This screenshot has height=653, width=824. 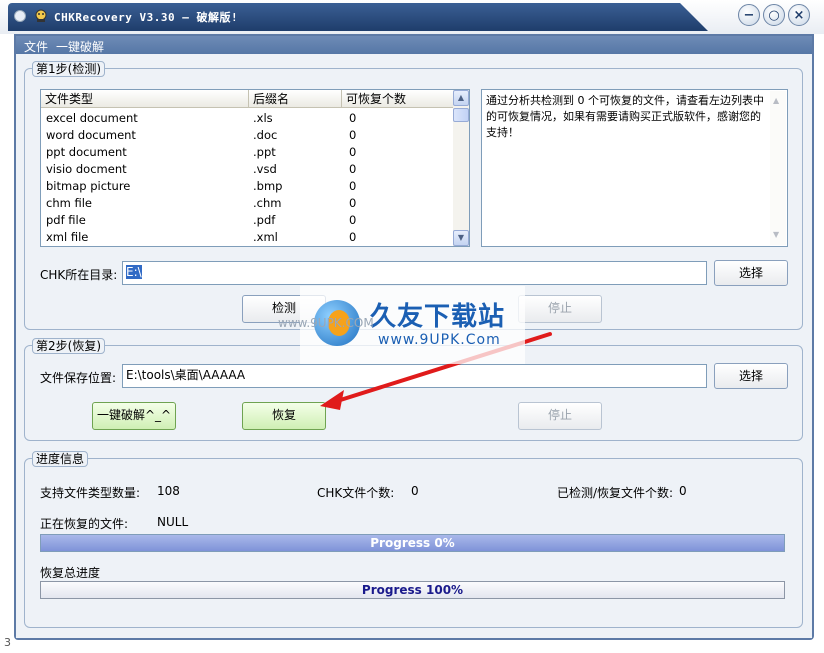 I want to click on cell-ext: .bmp, so click(x=268, y=186).